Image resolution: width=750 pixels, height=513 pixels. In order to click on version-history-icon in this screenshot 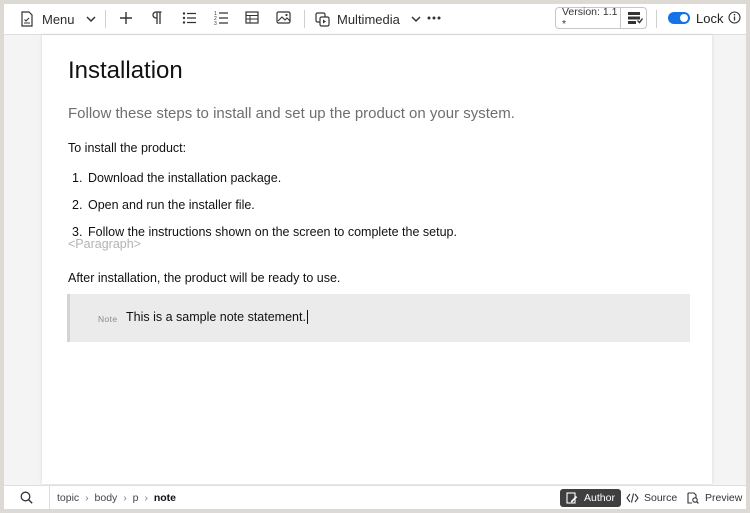, I will do `click(635, 18)`.